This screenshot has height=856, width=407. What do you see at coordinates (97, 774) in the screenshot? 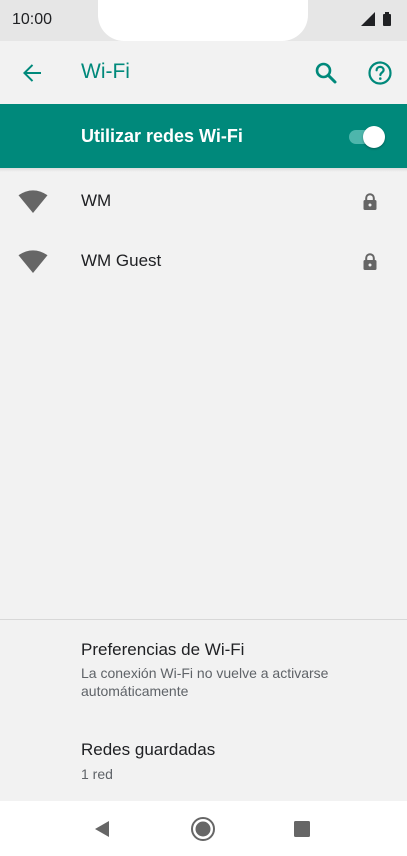
I see `saved-networks-subtitle: 1 red` at bounding box center [97, 774].